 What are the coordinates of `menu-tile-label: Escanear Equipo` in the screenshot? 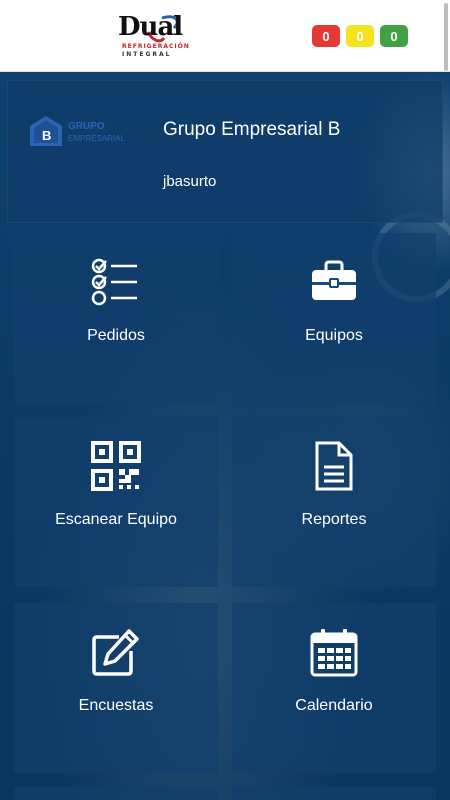 It's located at (116, 519).